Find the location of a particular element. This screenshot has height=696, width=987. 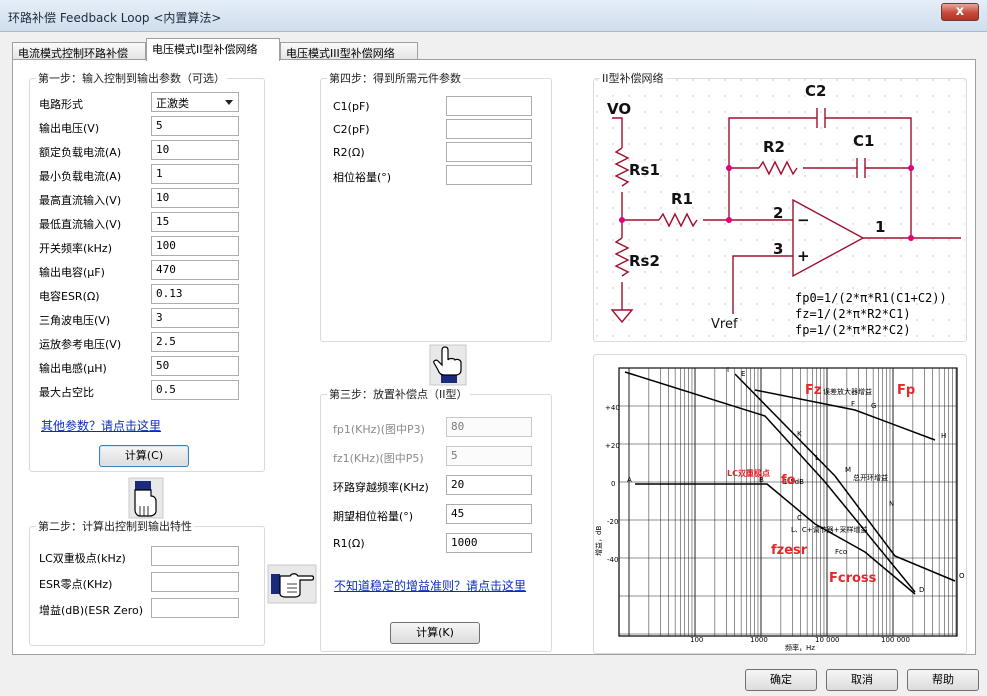

r2-label: R2 is located at coordinates (774, 147).